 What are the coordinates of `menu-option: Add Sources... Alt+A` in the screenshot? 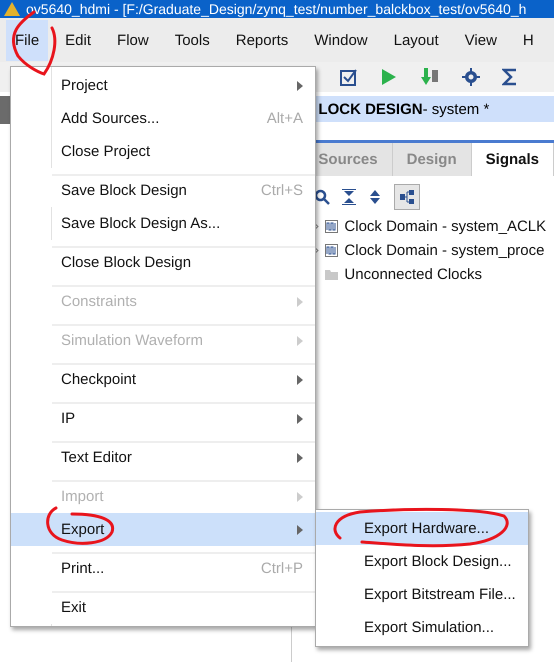 It's located at (163, 118).